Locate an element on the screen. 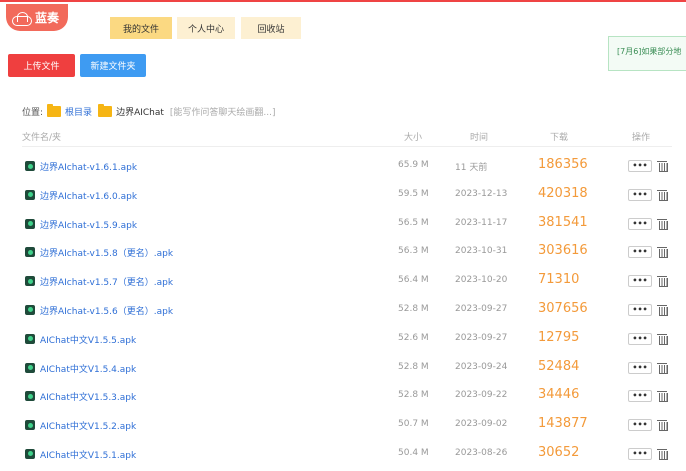 The image size is (686, 471). top-accent-line is located at coordinates (343, 1).